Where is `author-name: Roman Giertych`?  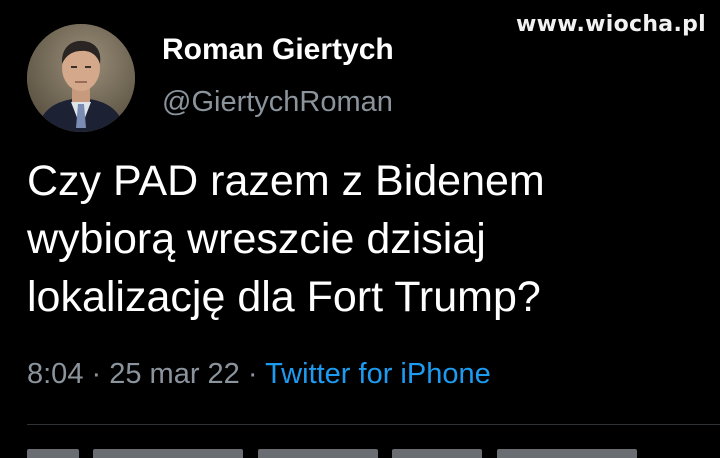 author-name: Roman Giertych is located at coordinates (278, 50).